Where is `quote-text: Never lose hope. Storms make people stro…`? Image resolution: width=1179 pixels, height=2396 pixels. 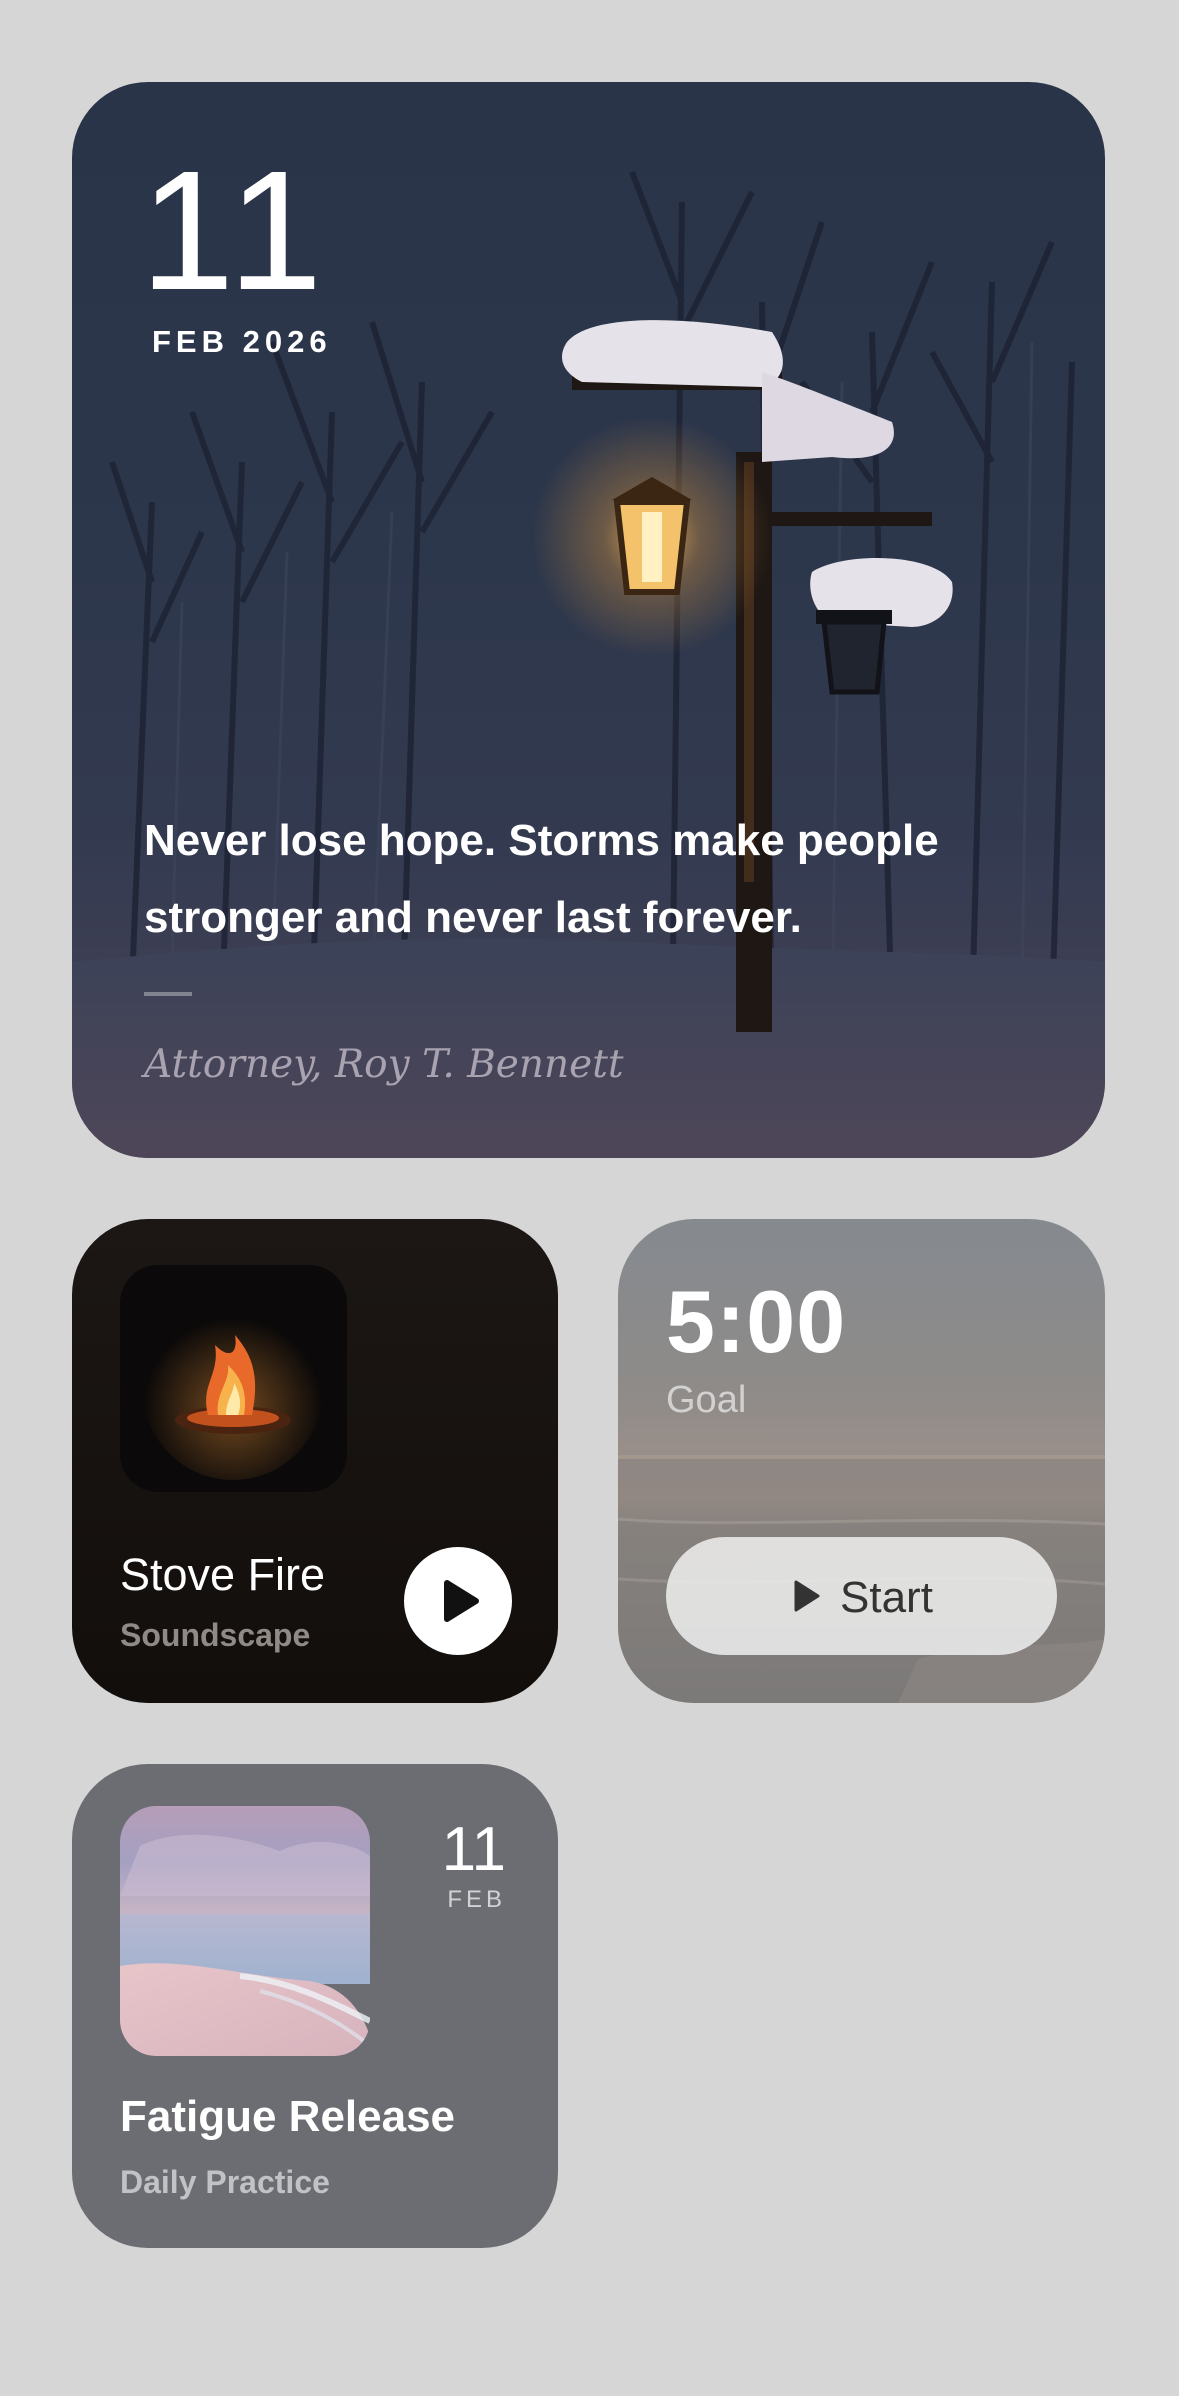
quote-text: Never lose hope. Storms make people stro… is located at coordinates (541, 879).